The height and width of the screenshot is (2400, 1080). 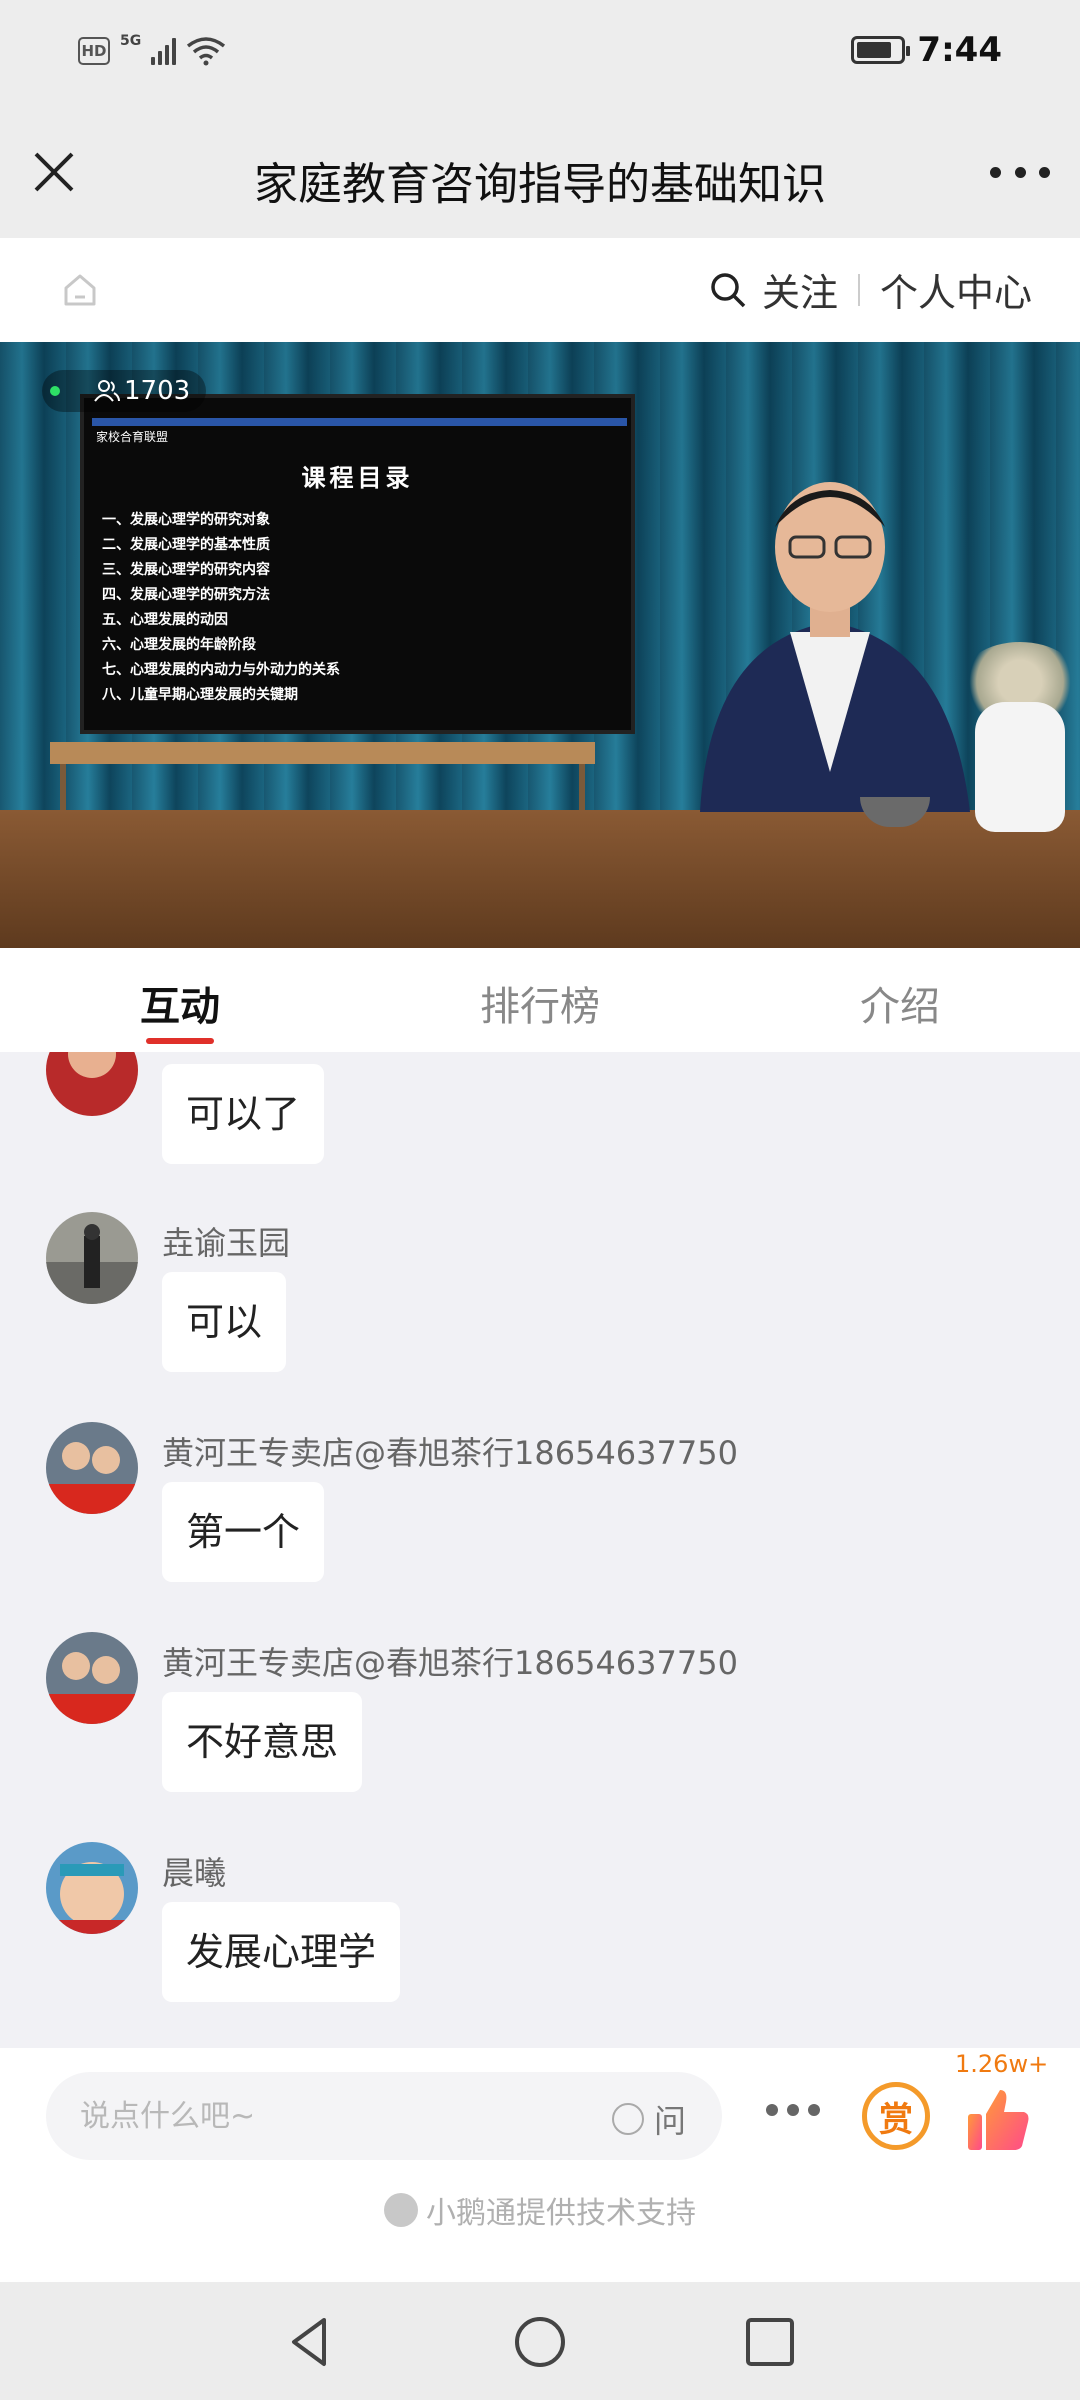 What do you see at coordinates (858, 289) in the screenshot?
I see `nav-divider` at bounding box center [858, 289].